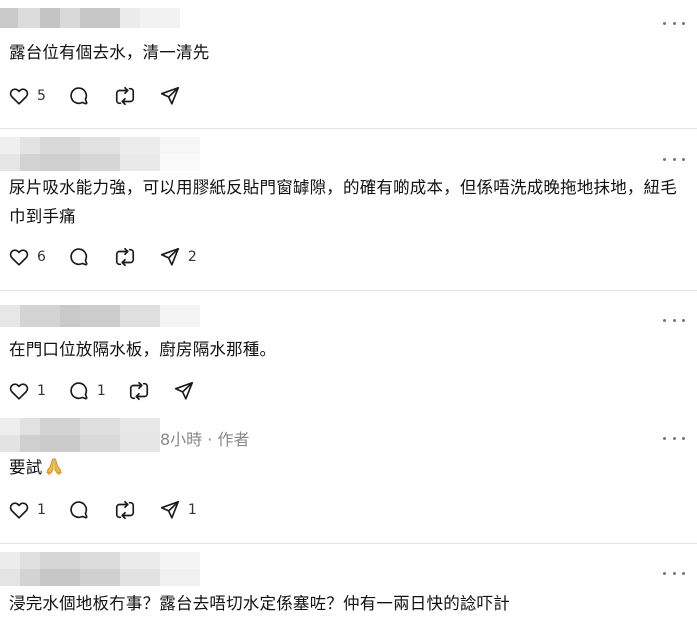  What do you see at coordinates (94, 96) in the screenshot?
I see `action-bar: 5` at bounding box center [94, 96].